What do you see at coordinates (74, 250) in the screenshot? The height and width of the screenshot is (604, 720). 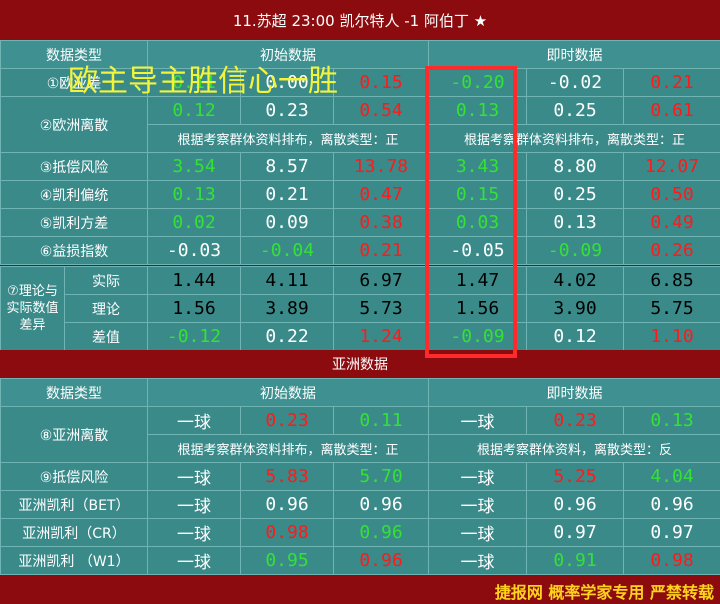 I see `row-label: ⑥益损指数` at bounding box center [74, 250].